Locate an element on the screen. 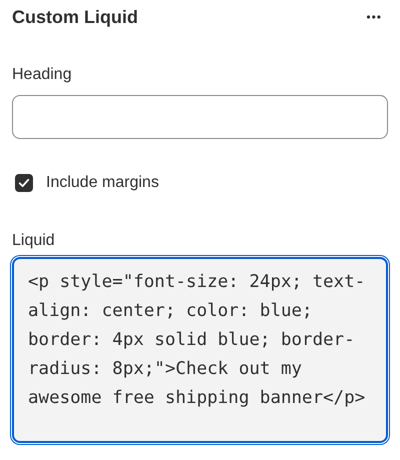 This screenshot has width=400, height=460. field-label: Liquid is located at coordinates (34, 241).